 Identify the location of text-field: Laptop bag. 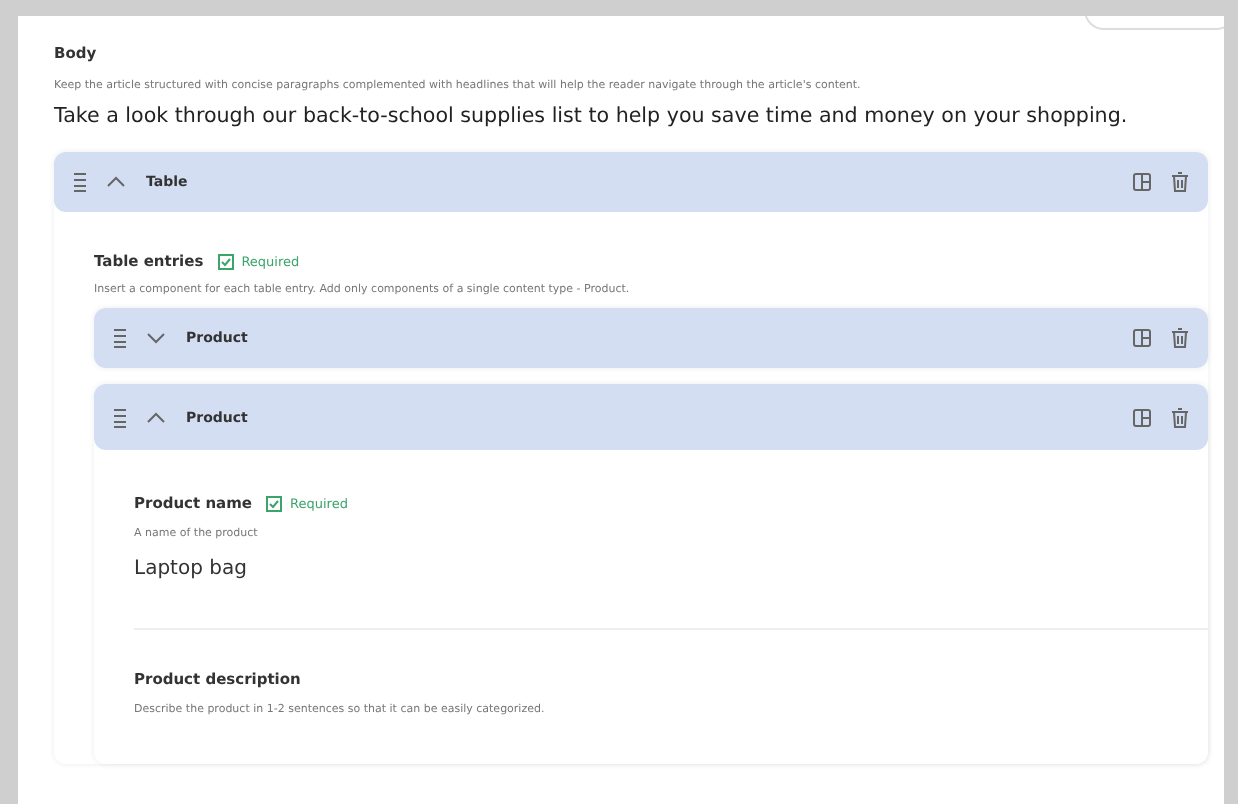
(671, 569).